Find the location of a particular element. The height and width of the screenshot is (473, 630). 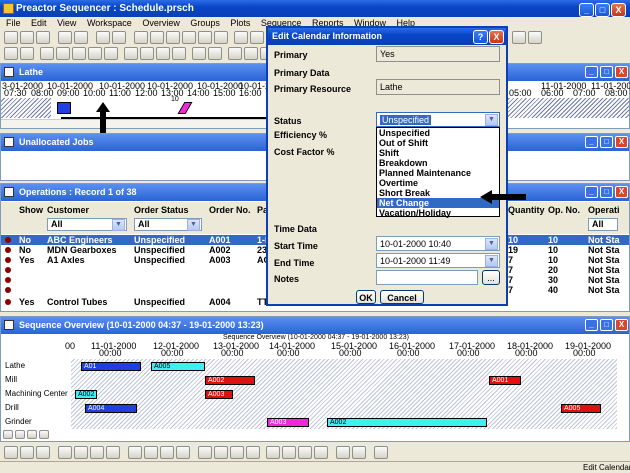

fast-forward-icon is located at coordinates (167, 452).